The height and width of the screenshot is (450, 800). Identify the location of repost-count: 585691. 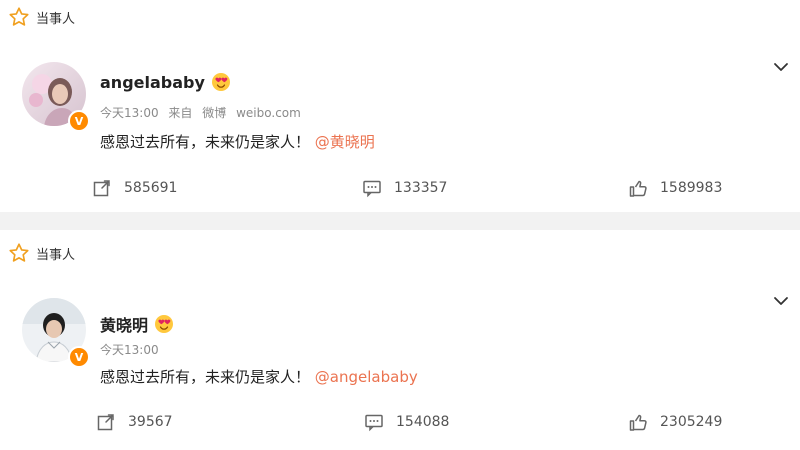
(151, 188).